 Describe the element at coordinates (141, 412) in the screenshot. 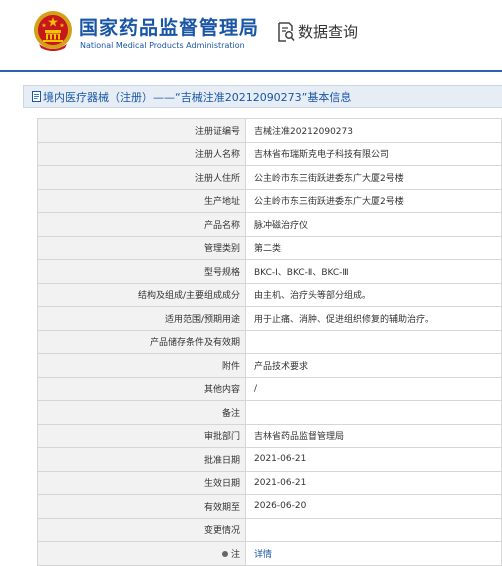

I see `row-label: 备注` at that location.